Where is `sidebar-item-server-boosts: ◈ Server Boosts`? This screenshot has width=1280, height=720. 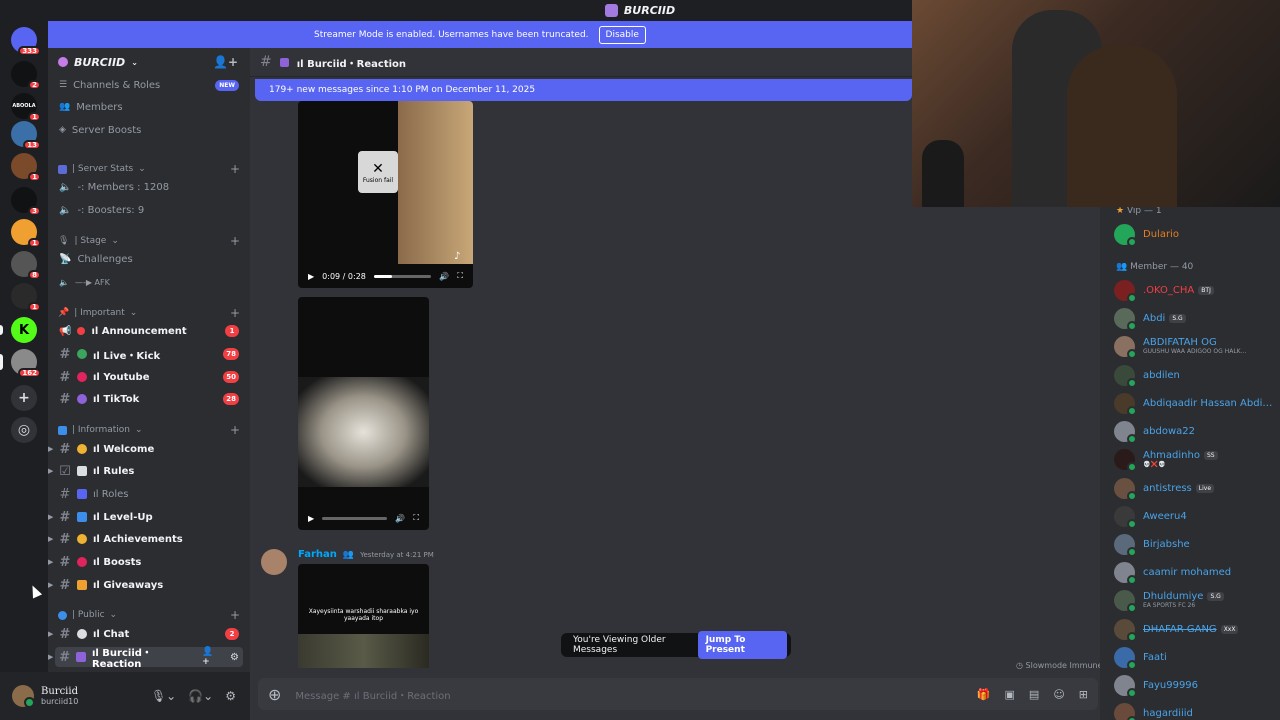 sidebar-item-server-boosts: ◈ Server Boosts is located at coordinates (149, 130).